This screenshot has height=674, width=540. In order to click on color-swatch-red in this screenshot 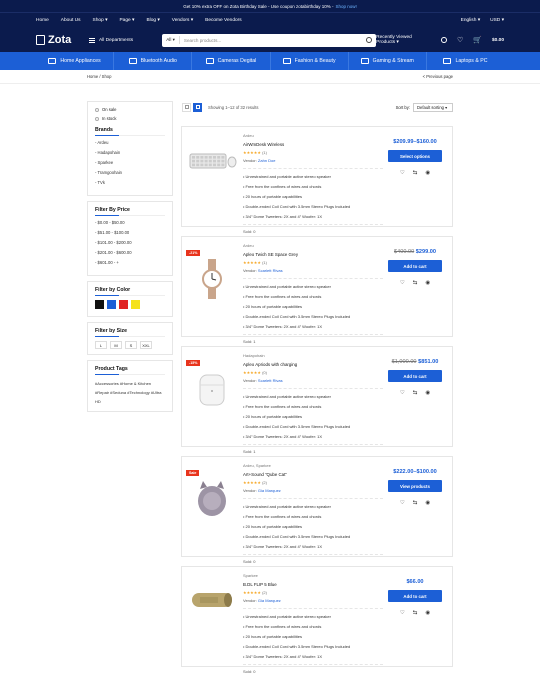, I will do `click(123, 304)`.